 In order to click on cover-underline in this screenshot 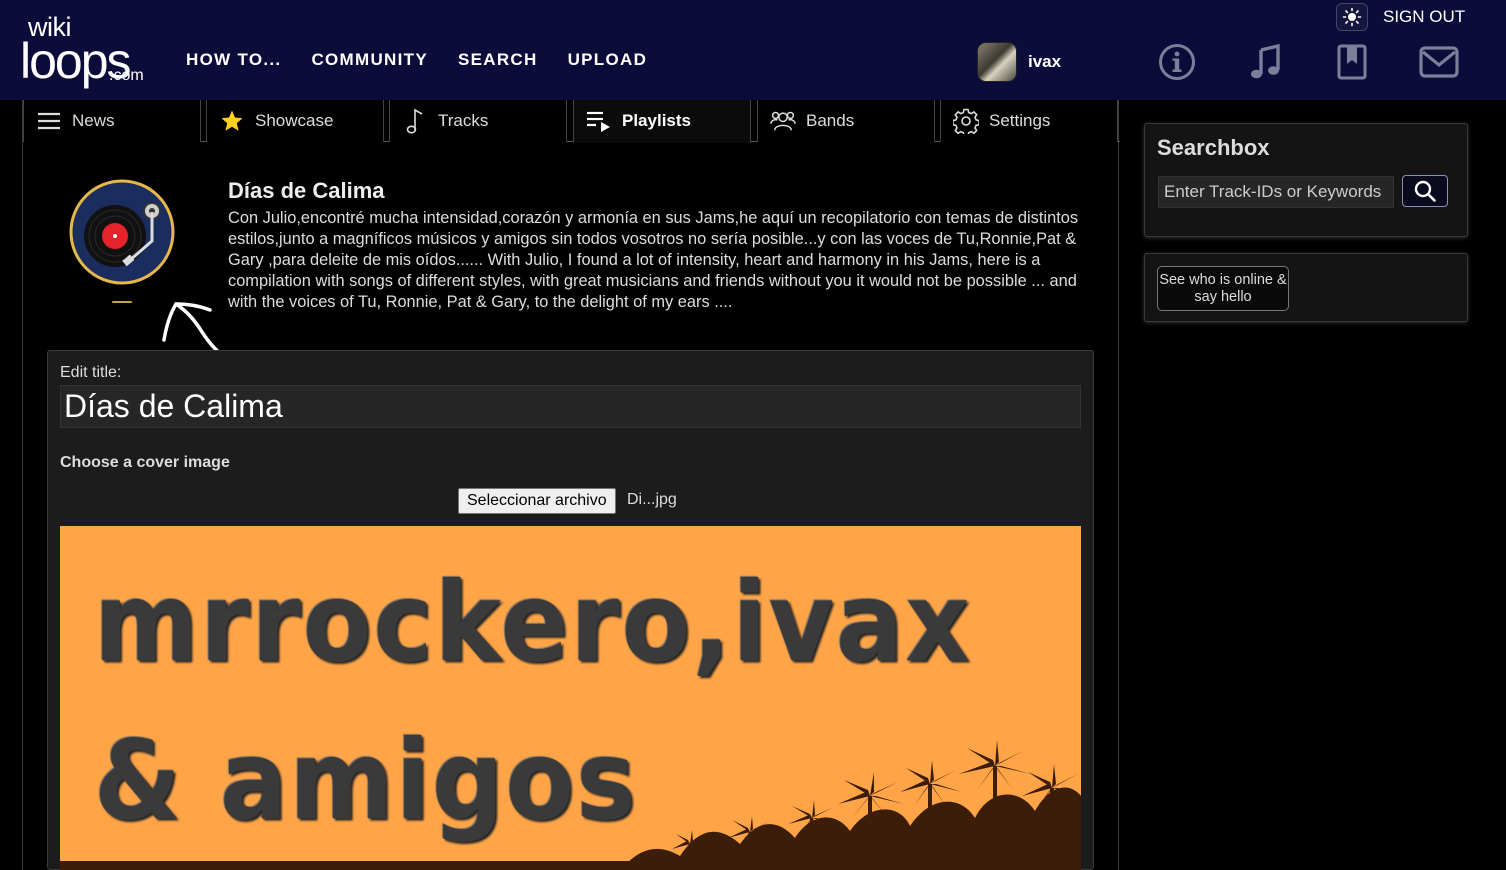, I will do `click(122, 302)`.